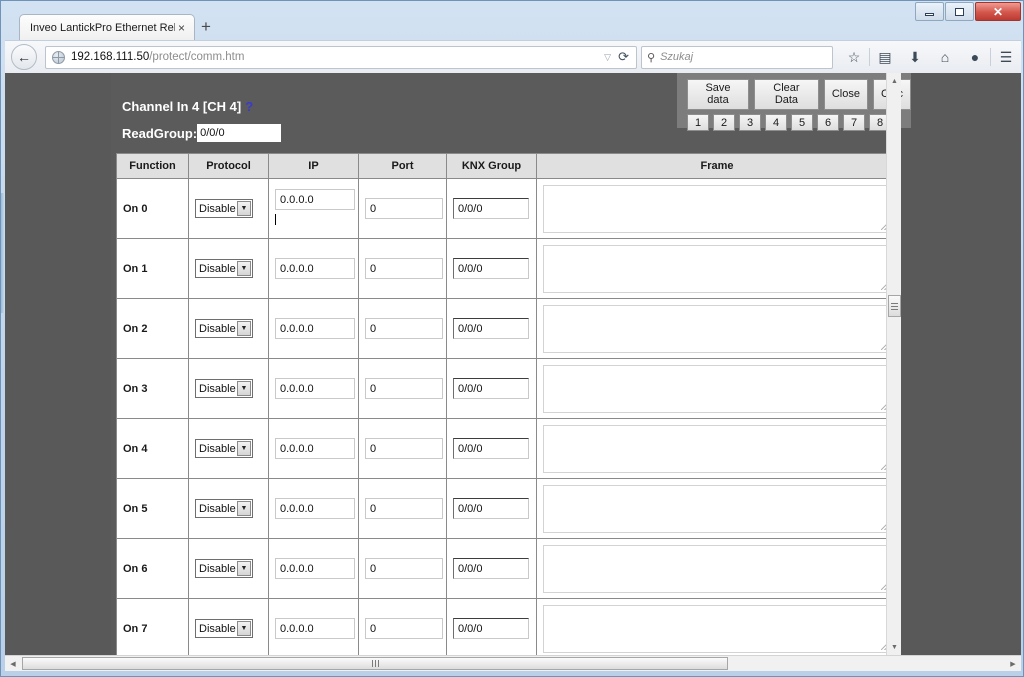  Describe the element at coordinates (854, 123) in the screenshot. I see `channel-button-7: 7` at that location.